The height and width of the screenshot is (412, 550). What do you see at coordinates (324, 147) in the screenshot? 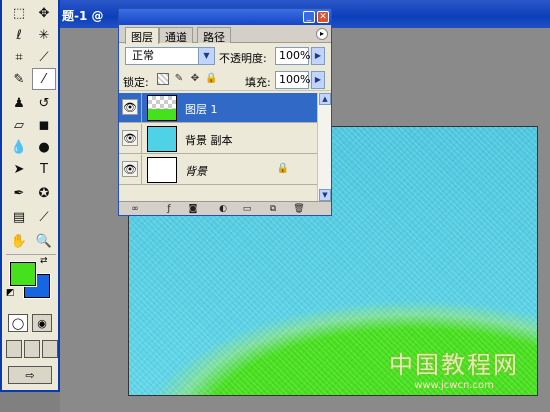
I see `layers-scrollbar: ▲ ▼` at bounding box center [324, 147].